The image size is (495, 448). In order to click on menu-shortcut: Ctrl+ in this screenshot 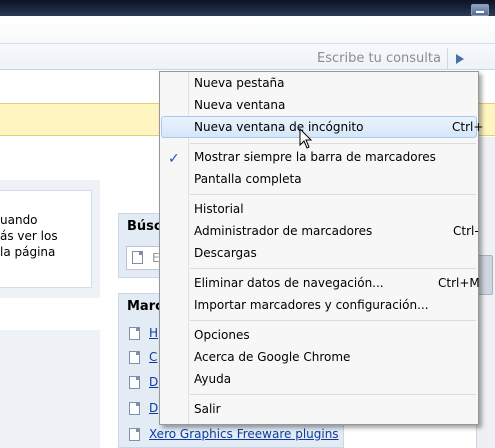, I will do `click(468, 127)`.